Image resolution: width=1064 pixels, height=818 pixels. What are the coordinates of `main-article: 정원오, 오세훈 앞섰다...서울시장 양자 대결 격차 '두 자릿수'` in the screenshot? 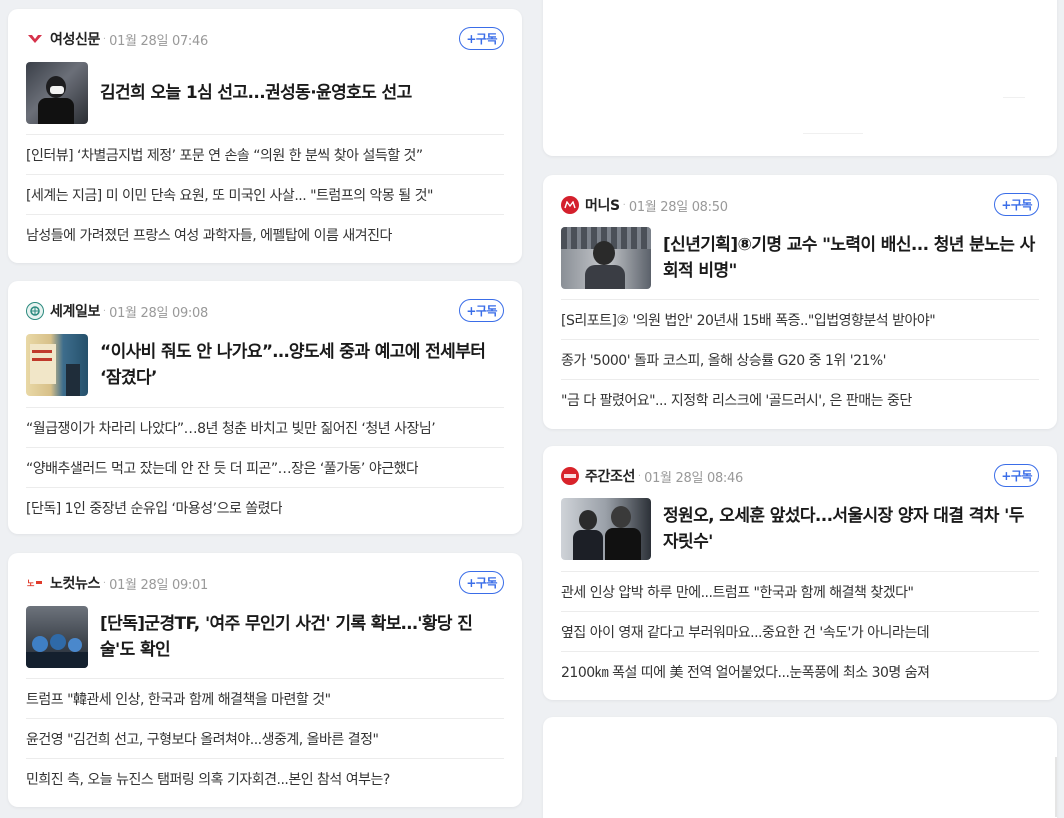 It's located at (800, 529).